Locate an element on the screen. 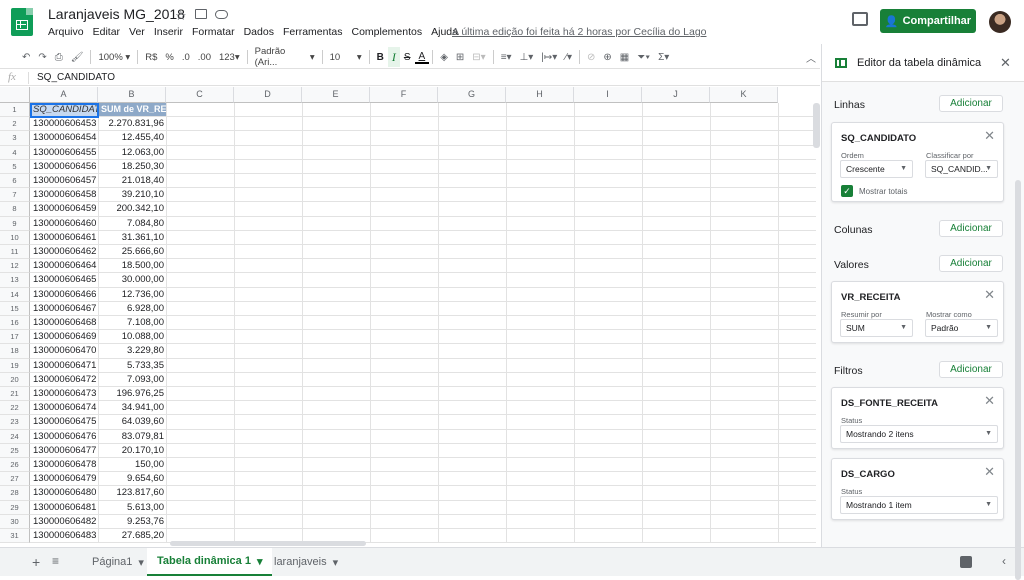  redo-icon: ↷ is located at coordinates (42, 57).